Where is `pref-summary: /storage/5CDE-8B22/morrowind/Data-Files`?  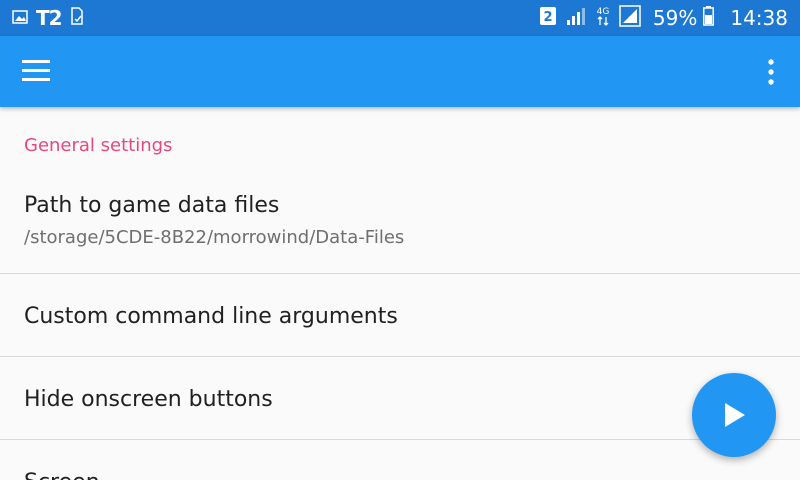
pref-summary: /storage/5CDE-8B22/morrowind/Data-Files is located at coordinates (214, 237).